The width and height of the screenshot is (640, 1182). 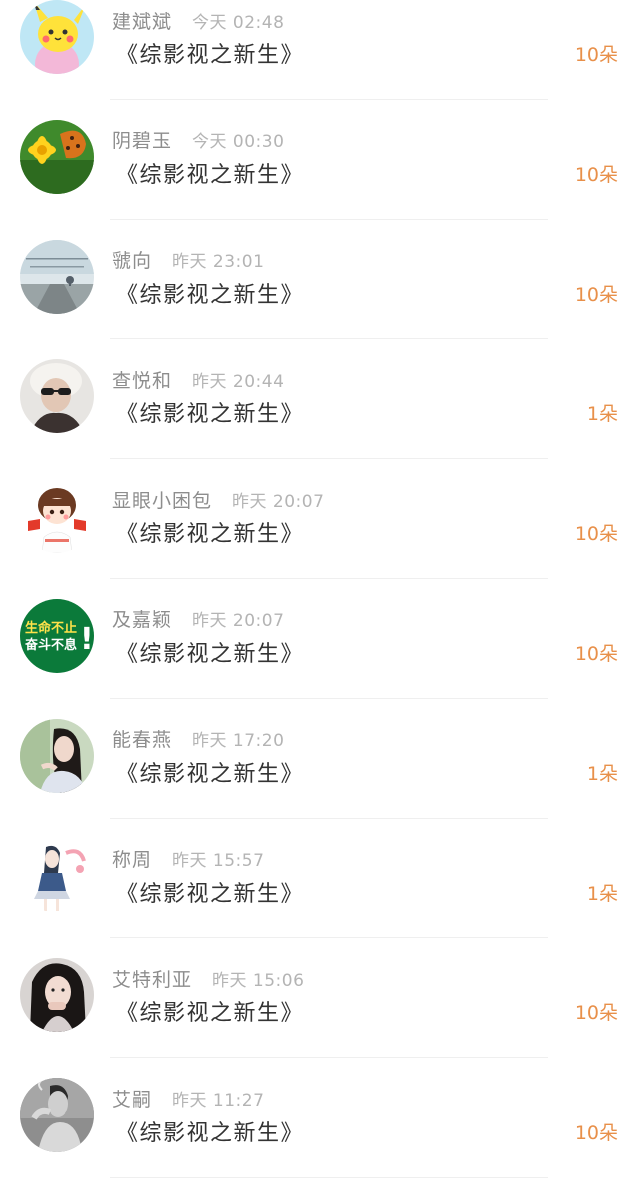 What do you see at coordinates (57, 276) in the screenshot?
I see `sky-road-avatar-icon` at bounding box center [57, 276].